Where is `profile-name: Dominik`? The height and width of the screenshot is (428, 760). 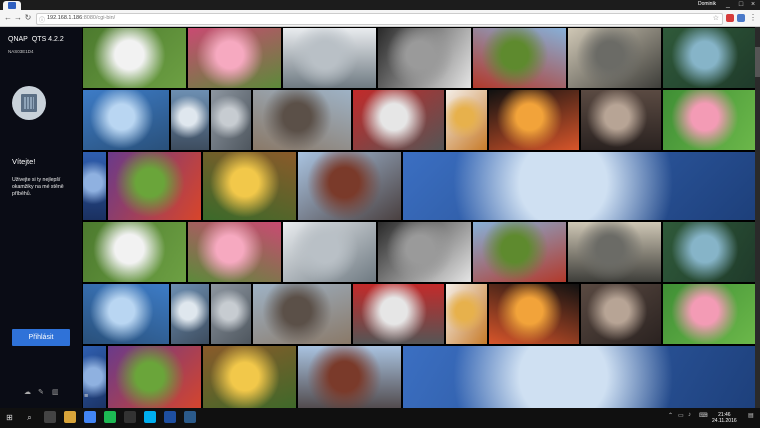
profile-name: Dominik is located at coordinates (707, 4).